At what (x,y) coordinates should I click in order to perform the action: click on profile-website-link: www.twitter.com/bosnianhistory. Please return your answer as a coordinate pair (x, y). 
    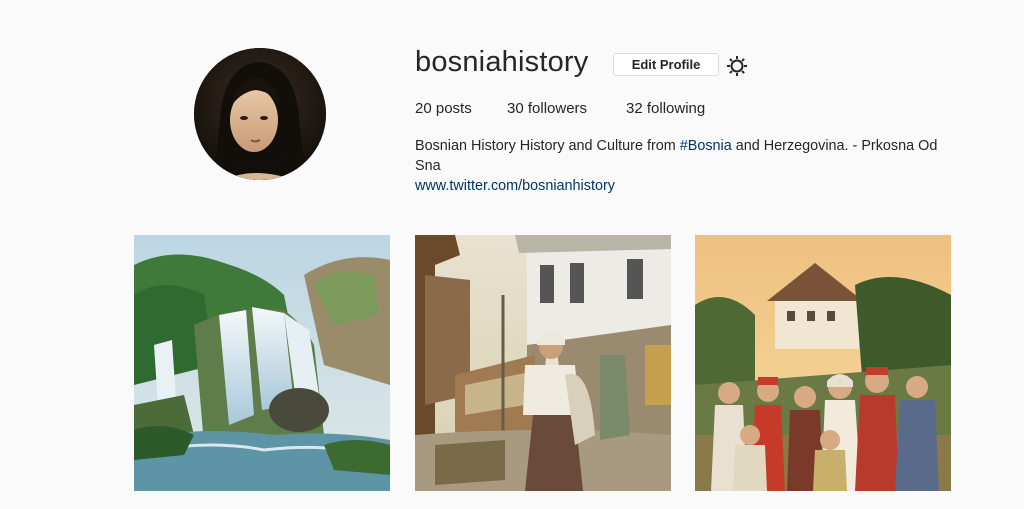
    Looking at the image, I should click on (515, 186).